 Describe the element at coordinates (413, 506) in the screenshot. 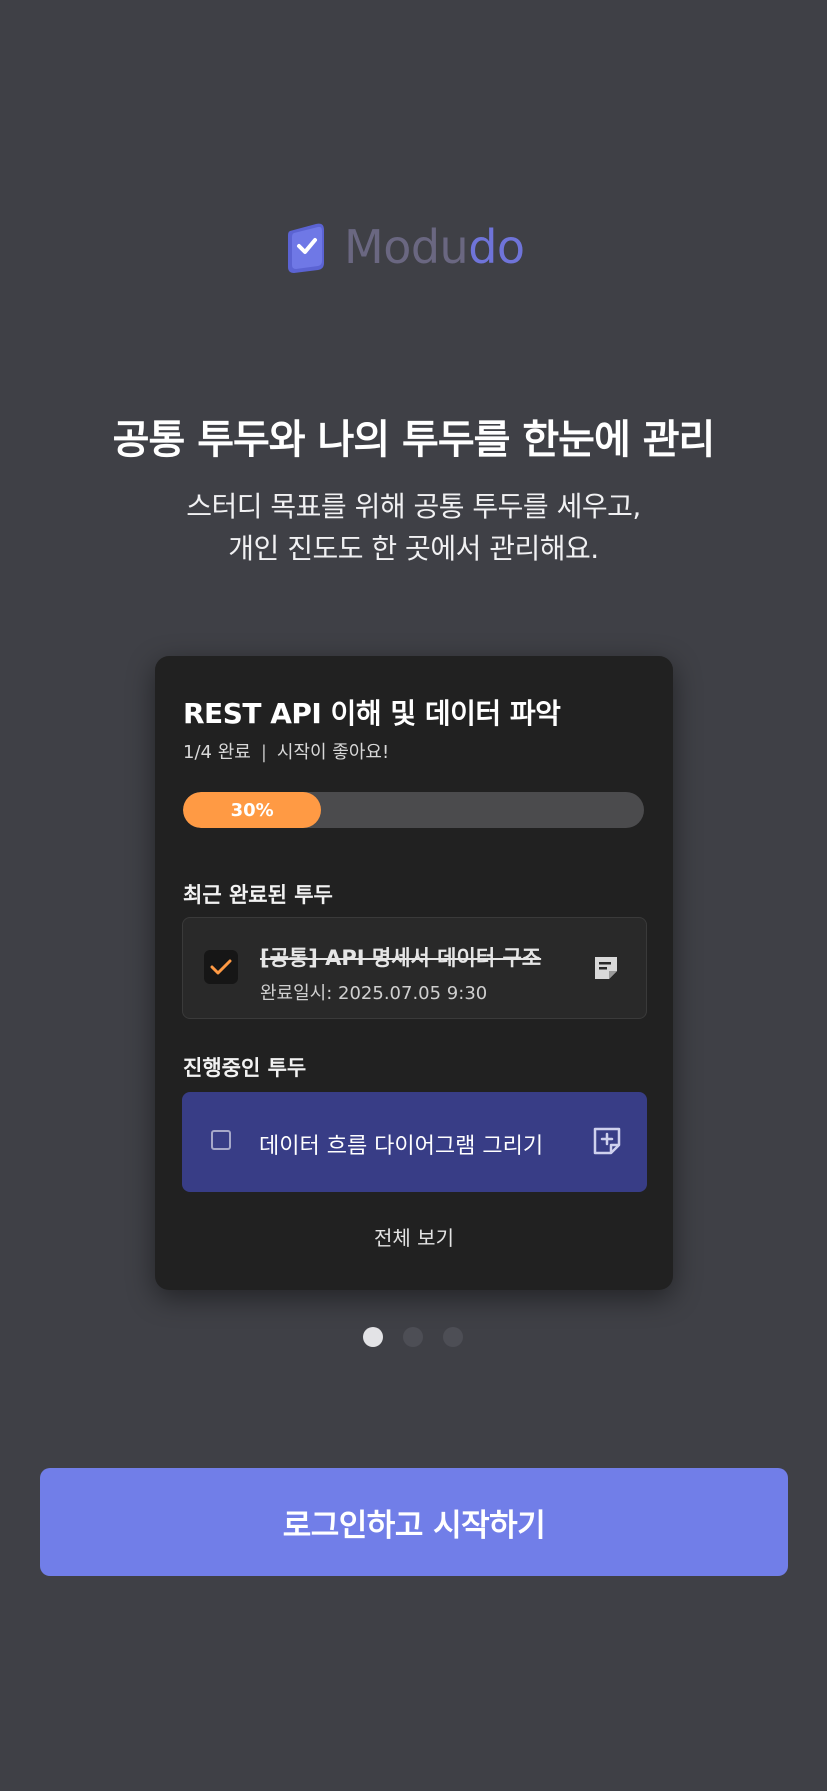

I see `description-line-1: 스터디 목표를 위해 공통 투두를 세우고,` at that location.